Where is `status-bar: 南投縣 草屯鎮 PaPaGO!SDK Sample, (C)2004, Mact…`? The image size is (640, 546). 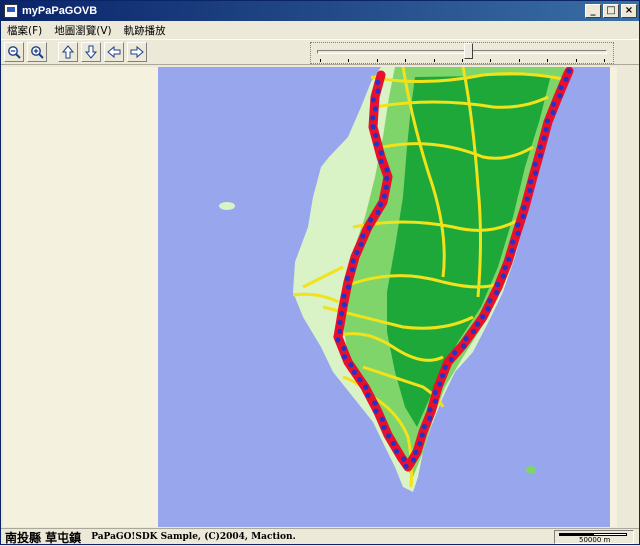 status-bar: 南投縣 草屯鎮 PaPaGO!SDK Sample, (C)2004, Mact… is located at coordinates (320, 536).